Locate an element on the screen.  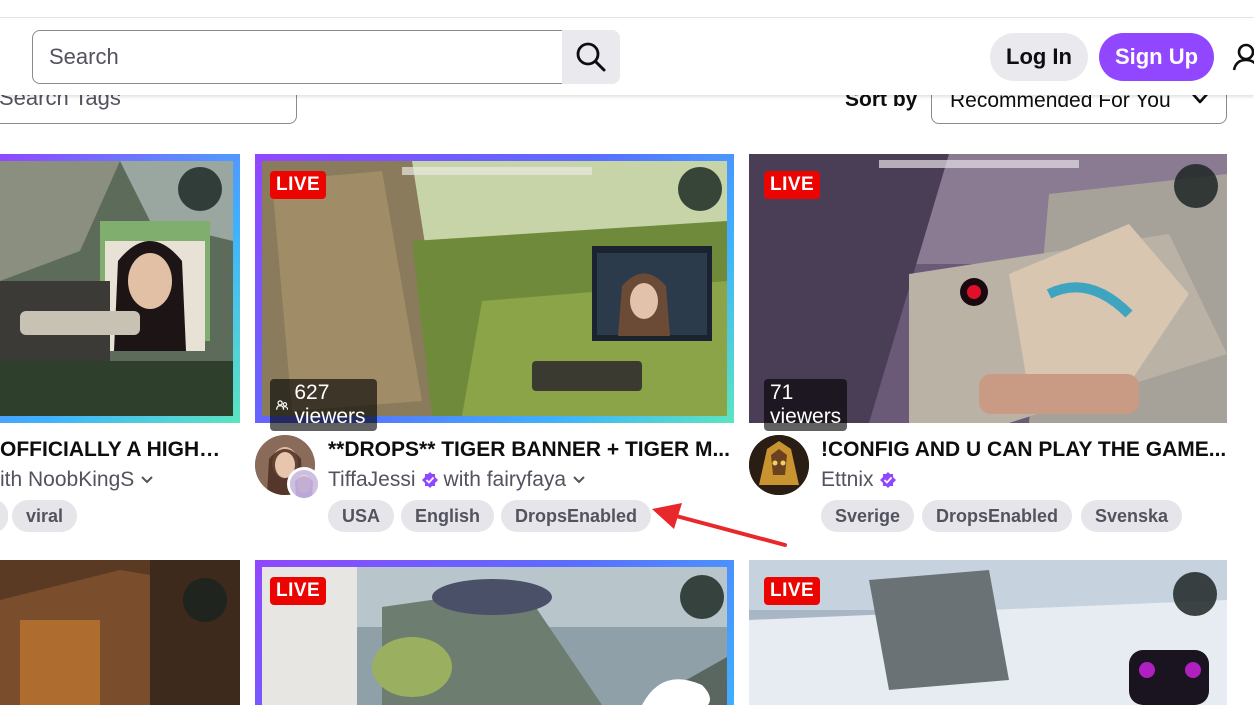
stream-tag: Svenska is located at coordinates (1132, 516).